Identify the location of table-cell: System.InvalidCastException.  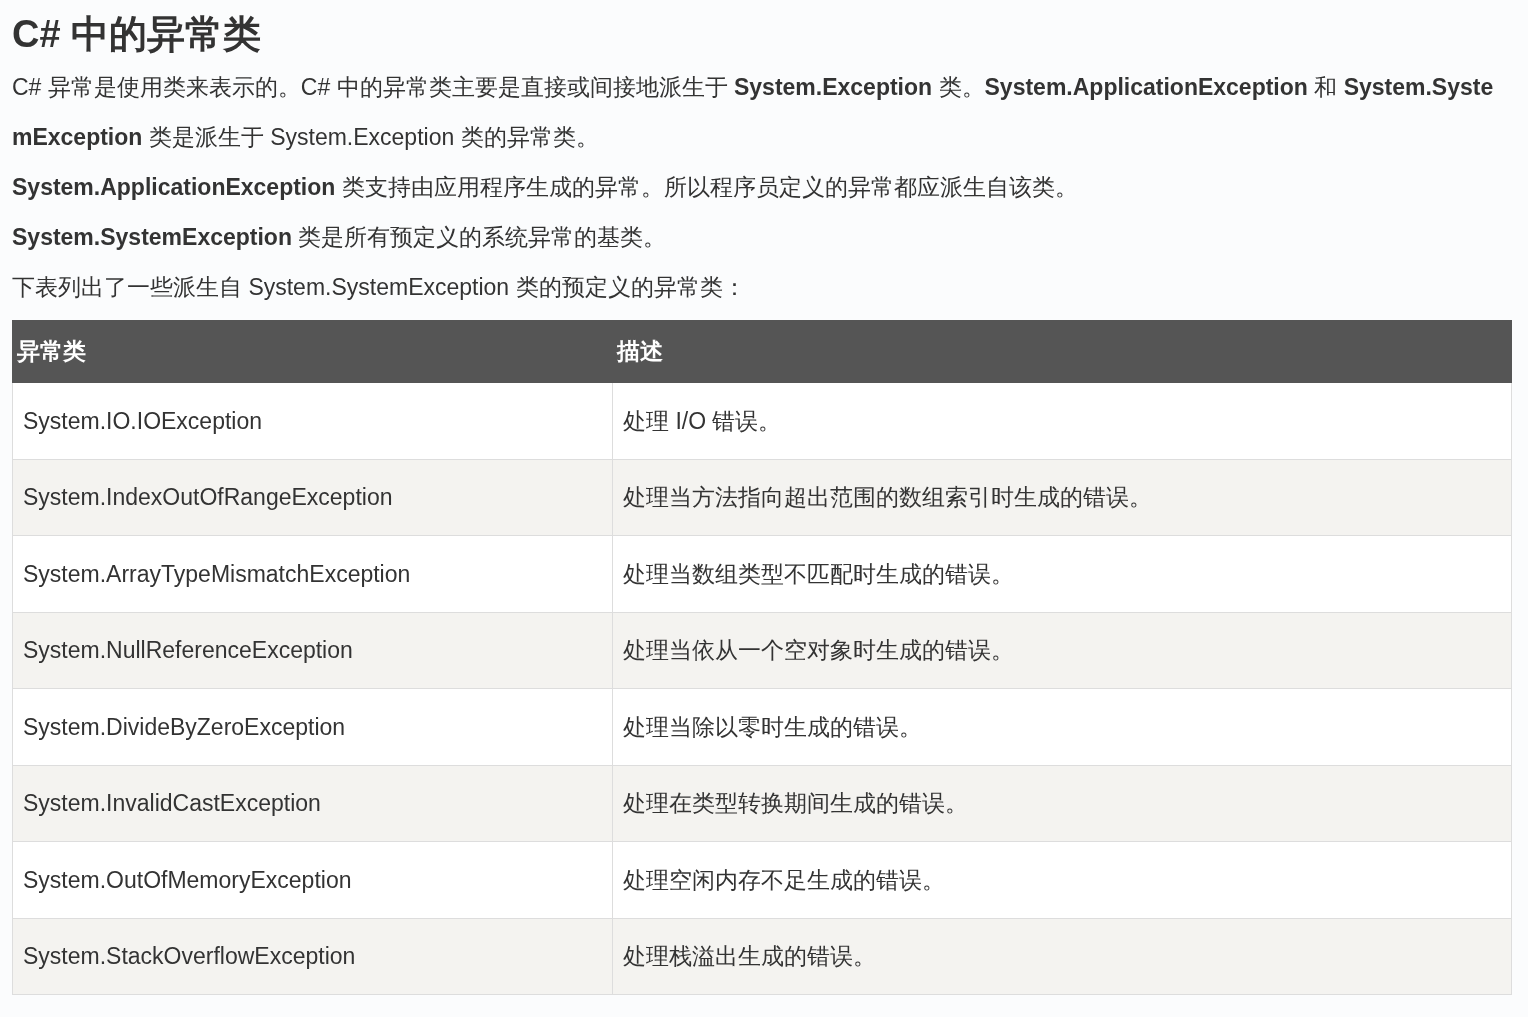
(312, 803).